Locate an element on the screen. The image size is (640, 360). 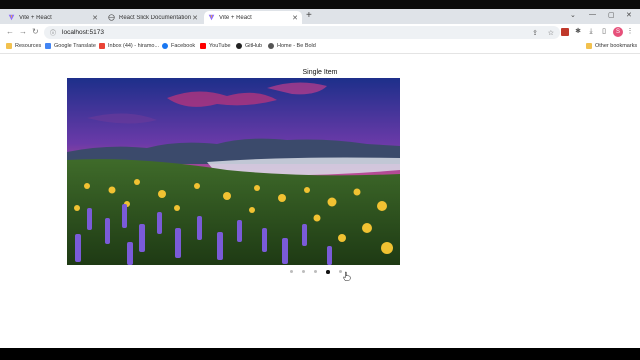
bookmark-label: GitHub is located at coordinates (254, 46).